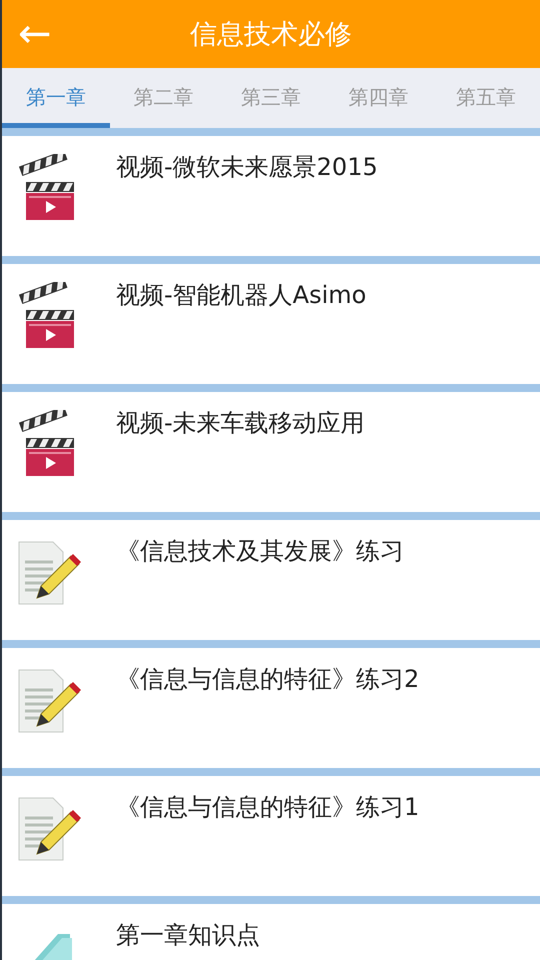 The image size is (540, 960). Describe the element at coordinates (268, 799) in the screenshot. I see `lesson-title: 《信息与信息的特征》练习1` at that location.